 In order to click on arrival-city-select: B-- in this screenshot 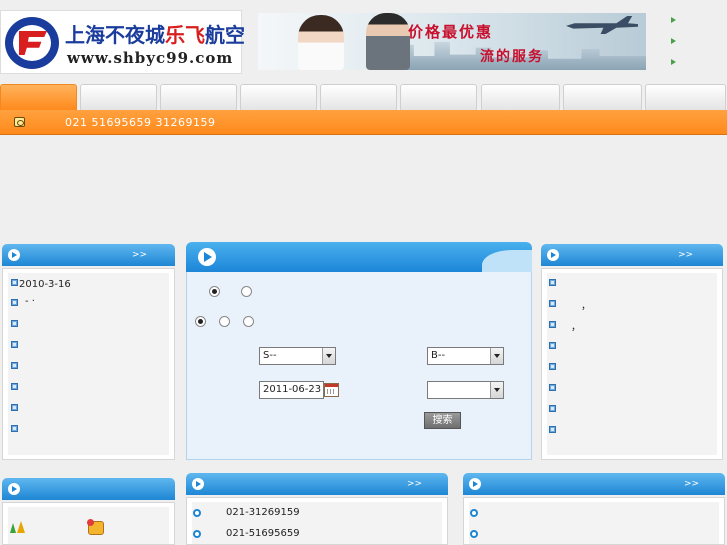, I will do `click(465, 356)`.